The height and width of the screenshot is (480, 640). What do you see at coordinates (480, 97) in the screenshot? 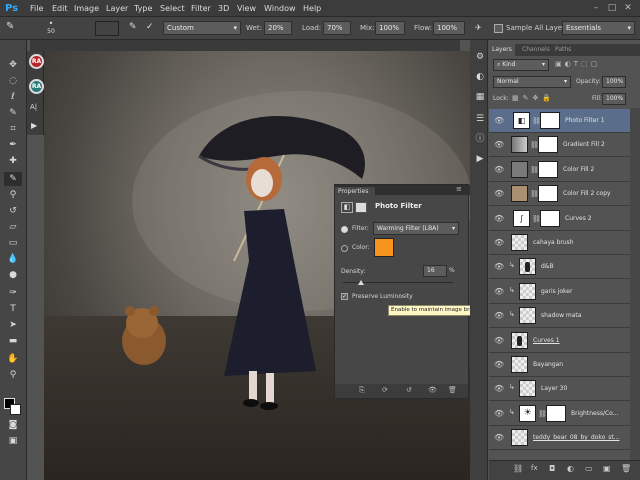
I see `styles-icon: ▦` at bounding box center [480, 97].